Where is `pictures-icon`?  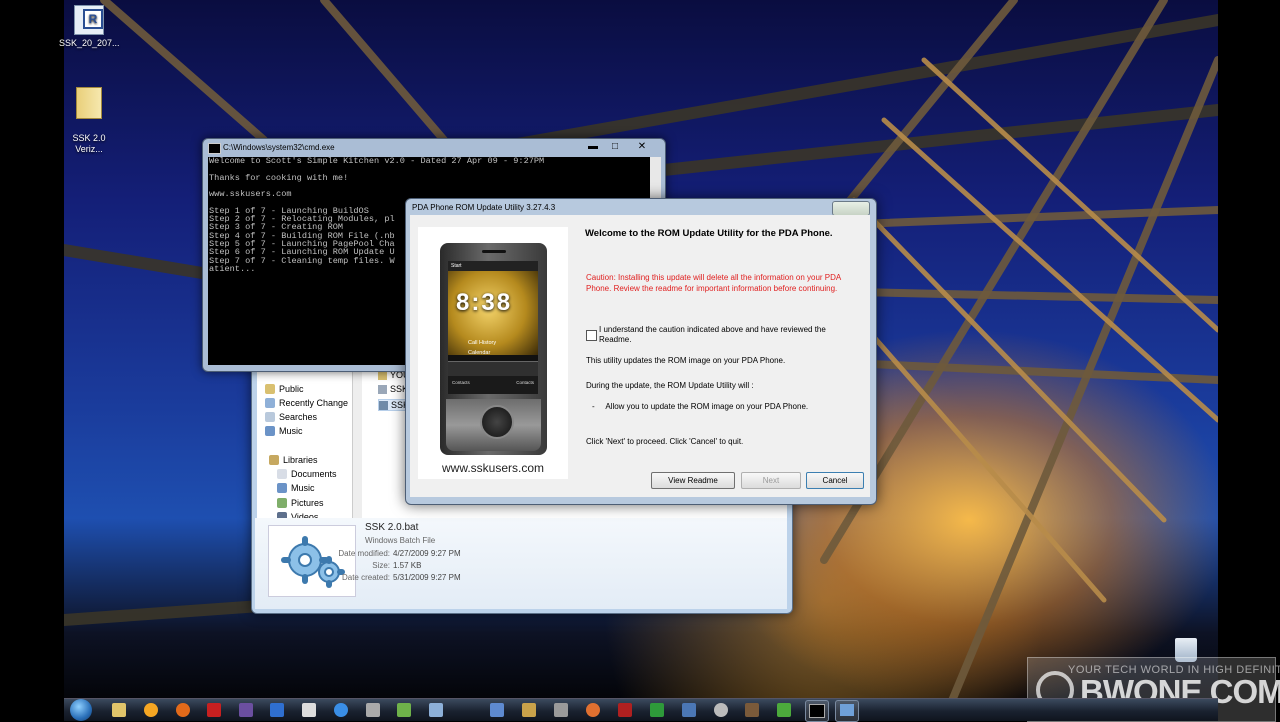
pictures-icon is located at coordinates (282, 503).